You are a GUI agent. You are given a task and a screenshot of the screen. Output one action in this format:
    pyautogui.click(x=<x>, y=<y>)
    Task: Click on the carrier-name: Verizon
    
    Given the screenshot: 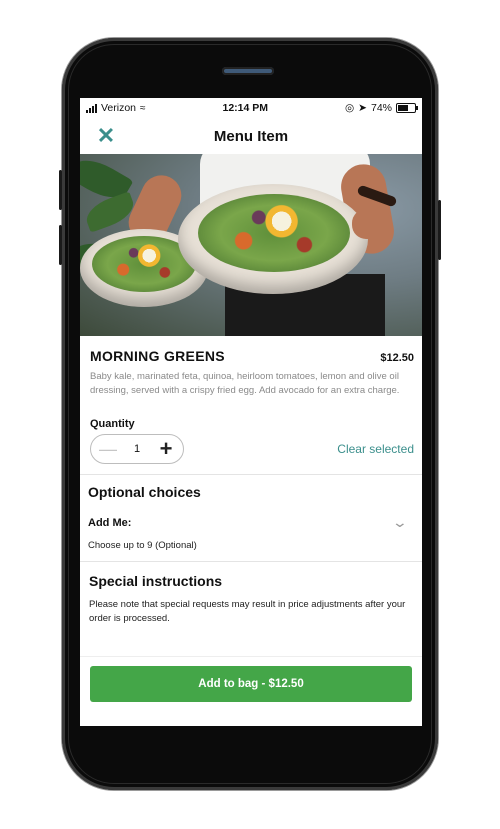 What is the action you would take?
    pyautogui.click(x=119, y=108)
    